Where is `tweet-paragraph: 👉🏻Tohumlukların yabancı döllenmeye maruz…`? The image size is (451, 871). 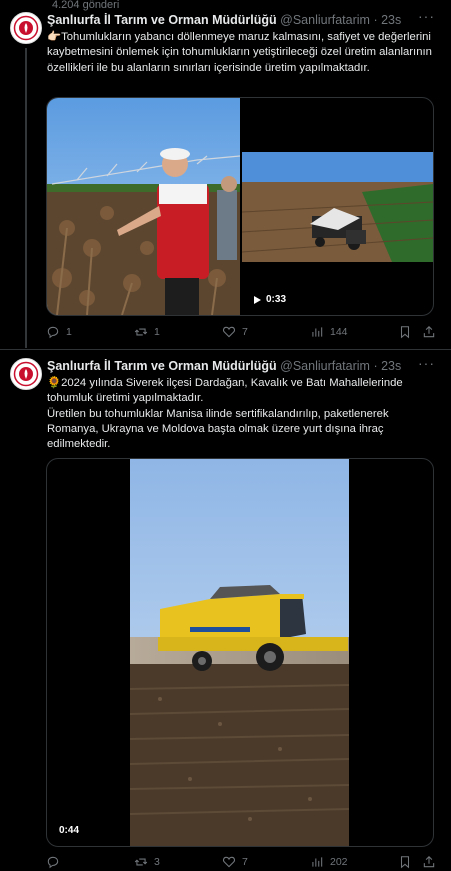
tweet-paragraph: 👉🏻Tohumlukların yabancı döllenmeye maruz… is located at coordinates (239, 52).